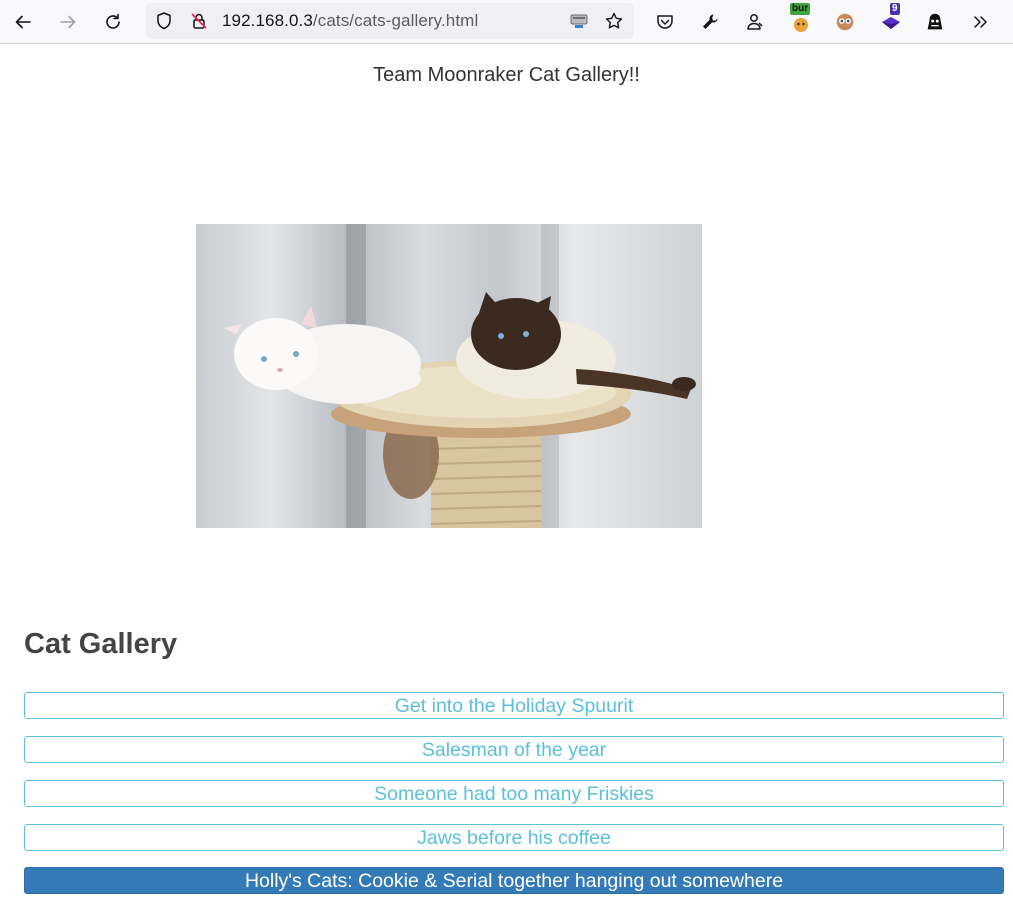 The height and width of the screenshot is (897, 1013). I want to click on pocket-icon, so click(665, 22).